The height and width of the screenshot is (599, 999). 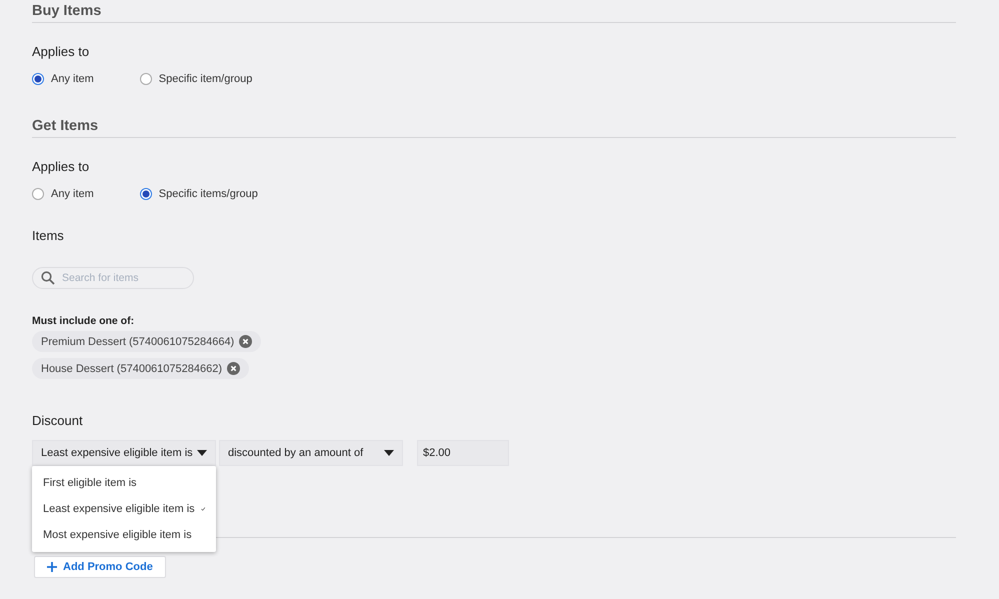 I want to click on field-label: Discount, so click(x=58, y=420).